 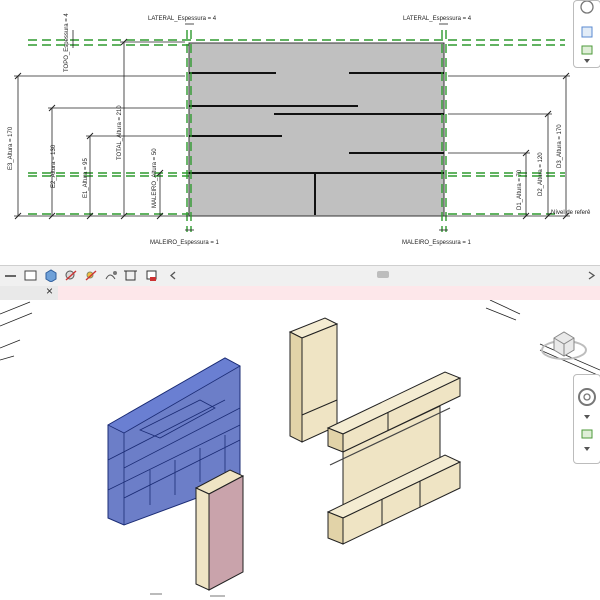 What do you see at coordinates (437, 19) in the screenshot?
I see `lateral-right-label: LATERAL_Espessura = 4` at bounding box center [437, 19].